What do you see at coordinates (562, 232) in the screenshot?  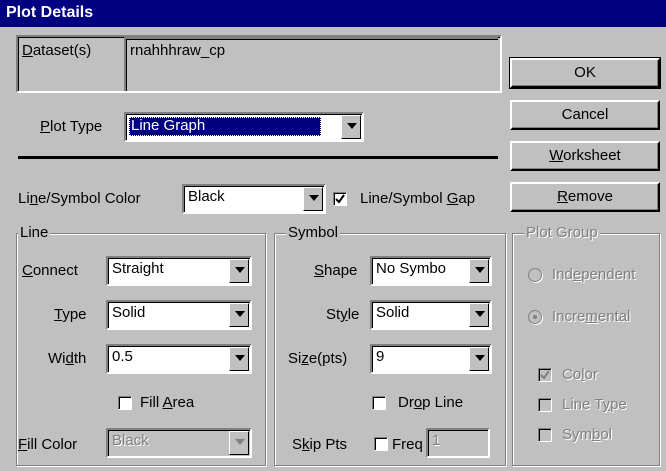 I see `plot-group-label: Plot Group` at bounding box center [562, 232].